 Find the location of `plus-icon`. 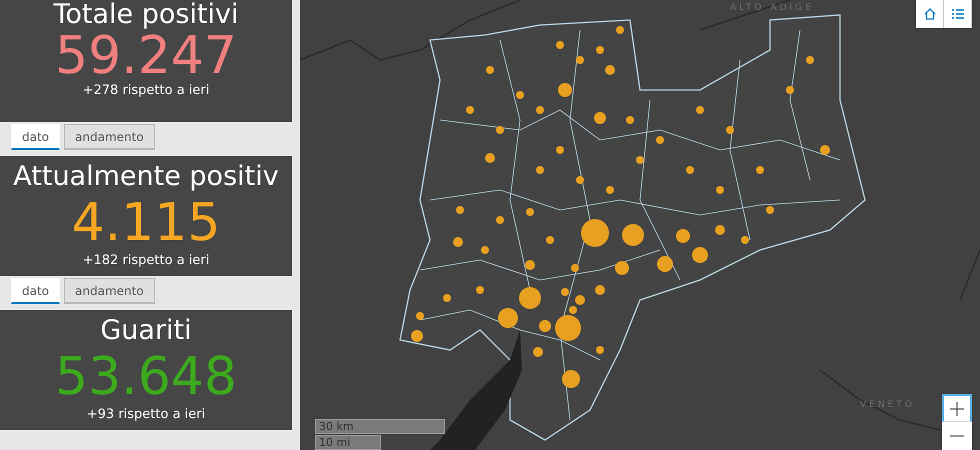

plus-icon is located at coordinates (957, 409).